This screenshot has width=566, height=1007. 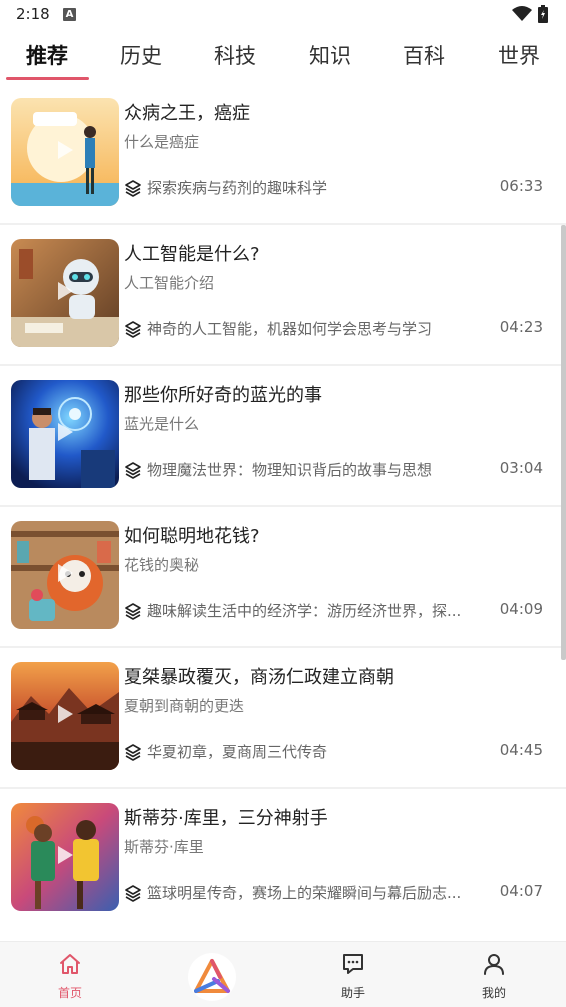 I want to click on video-title: 夏桀暴政覆灭，商汤仁政建立商朝, so click(x=259, y=677).